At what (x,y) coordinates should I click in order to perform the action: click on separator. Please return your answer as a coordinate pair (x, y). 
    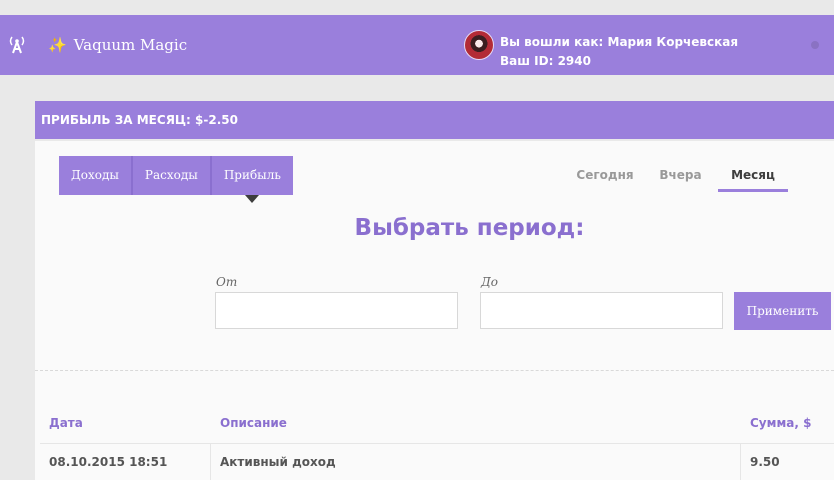
    Looking at the image, I should click on (434, 370).